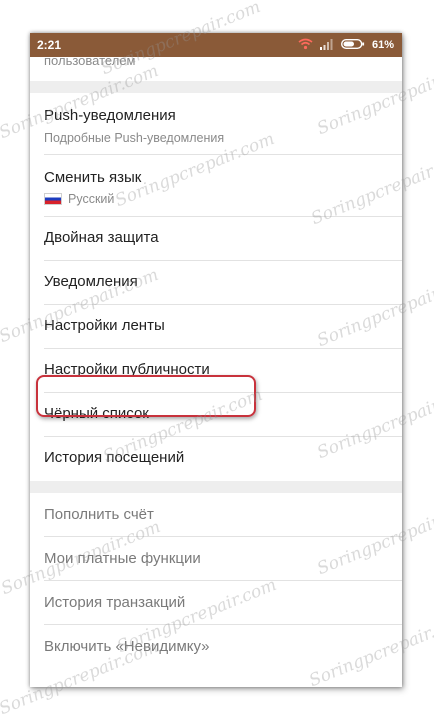  What do you see at coordinates (127, 369) in the screenshot?
I see `menu-item-title: Настройки публичности` at bounding box center [127, 369].